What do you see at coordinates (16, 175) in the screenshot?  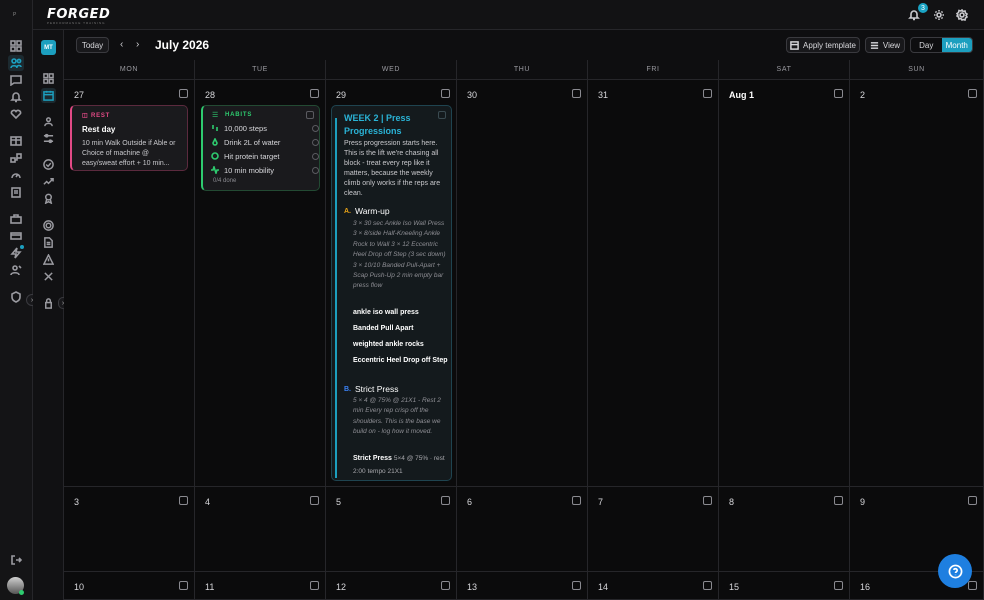 I see `gauge-icon` at bounding box center [16, 175].